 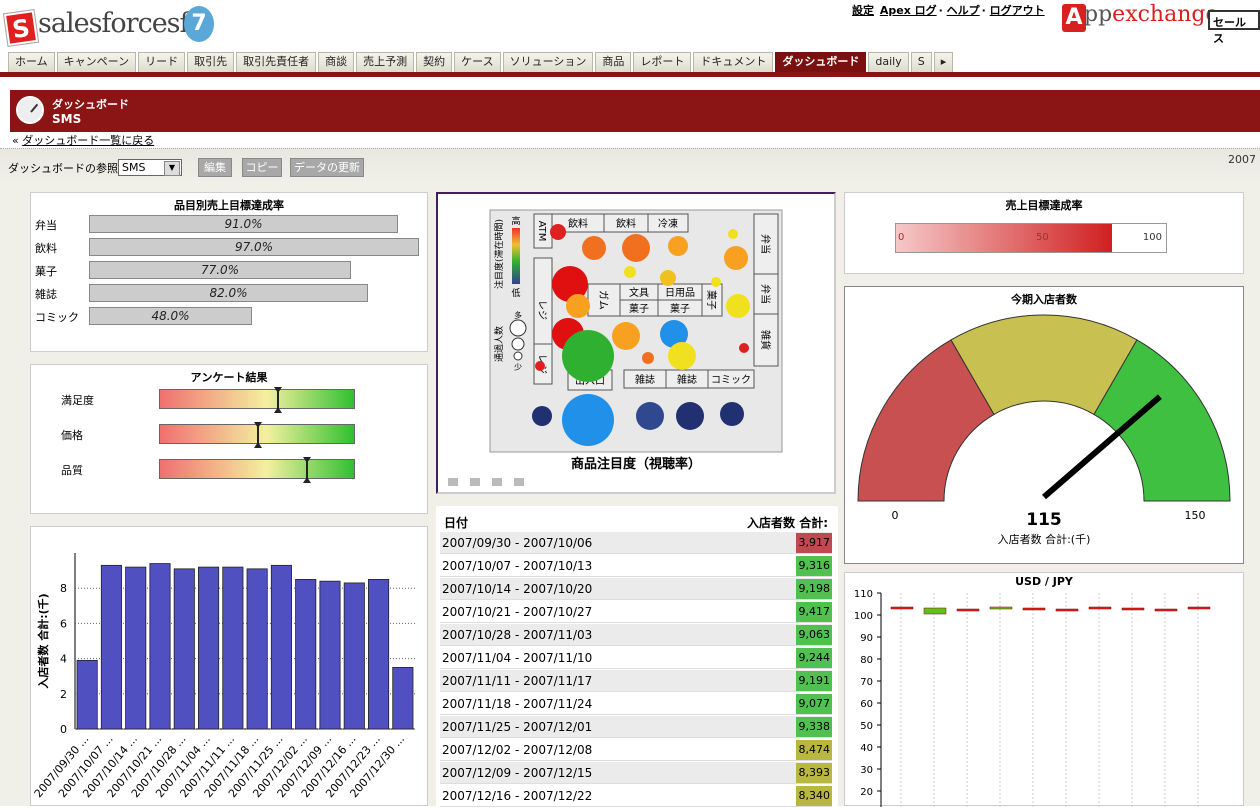 I want to click on tab-2: リード, so click(x=162, y=62).